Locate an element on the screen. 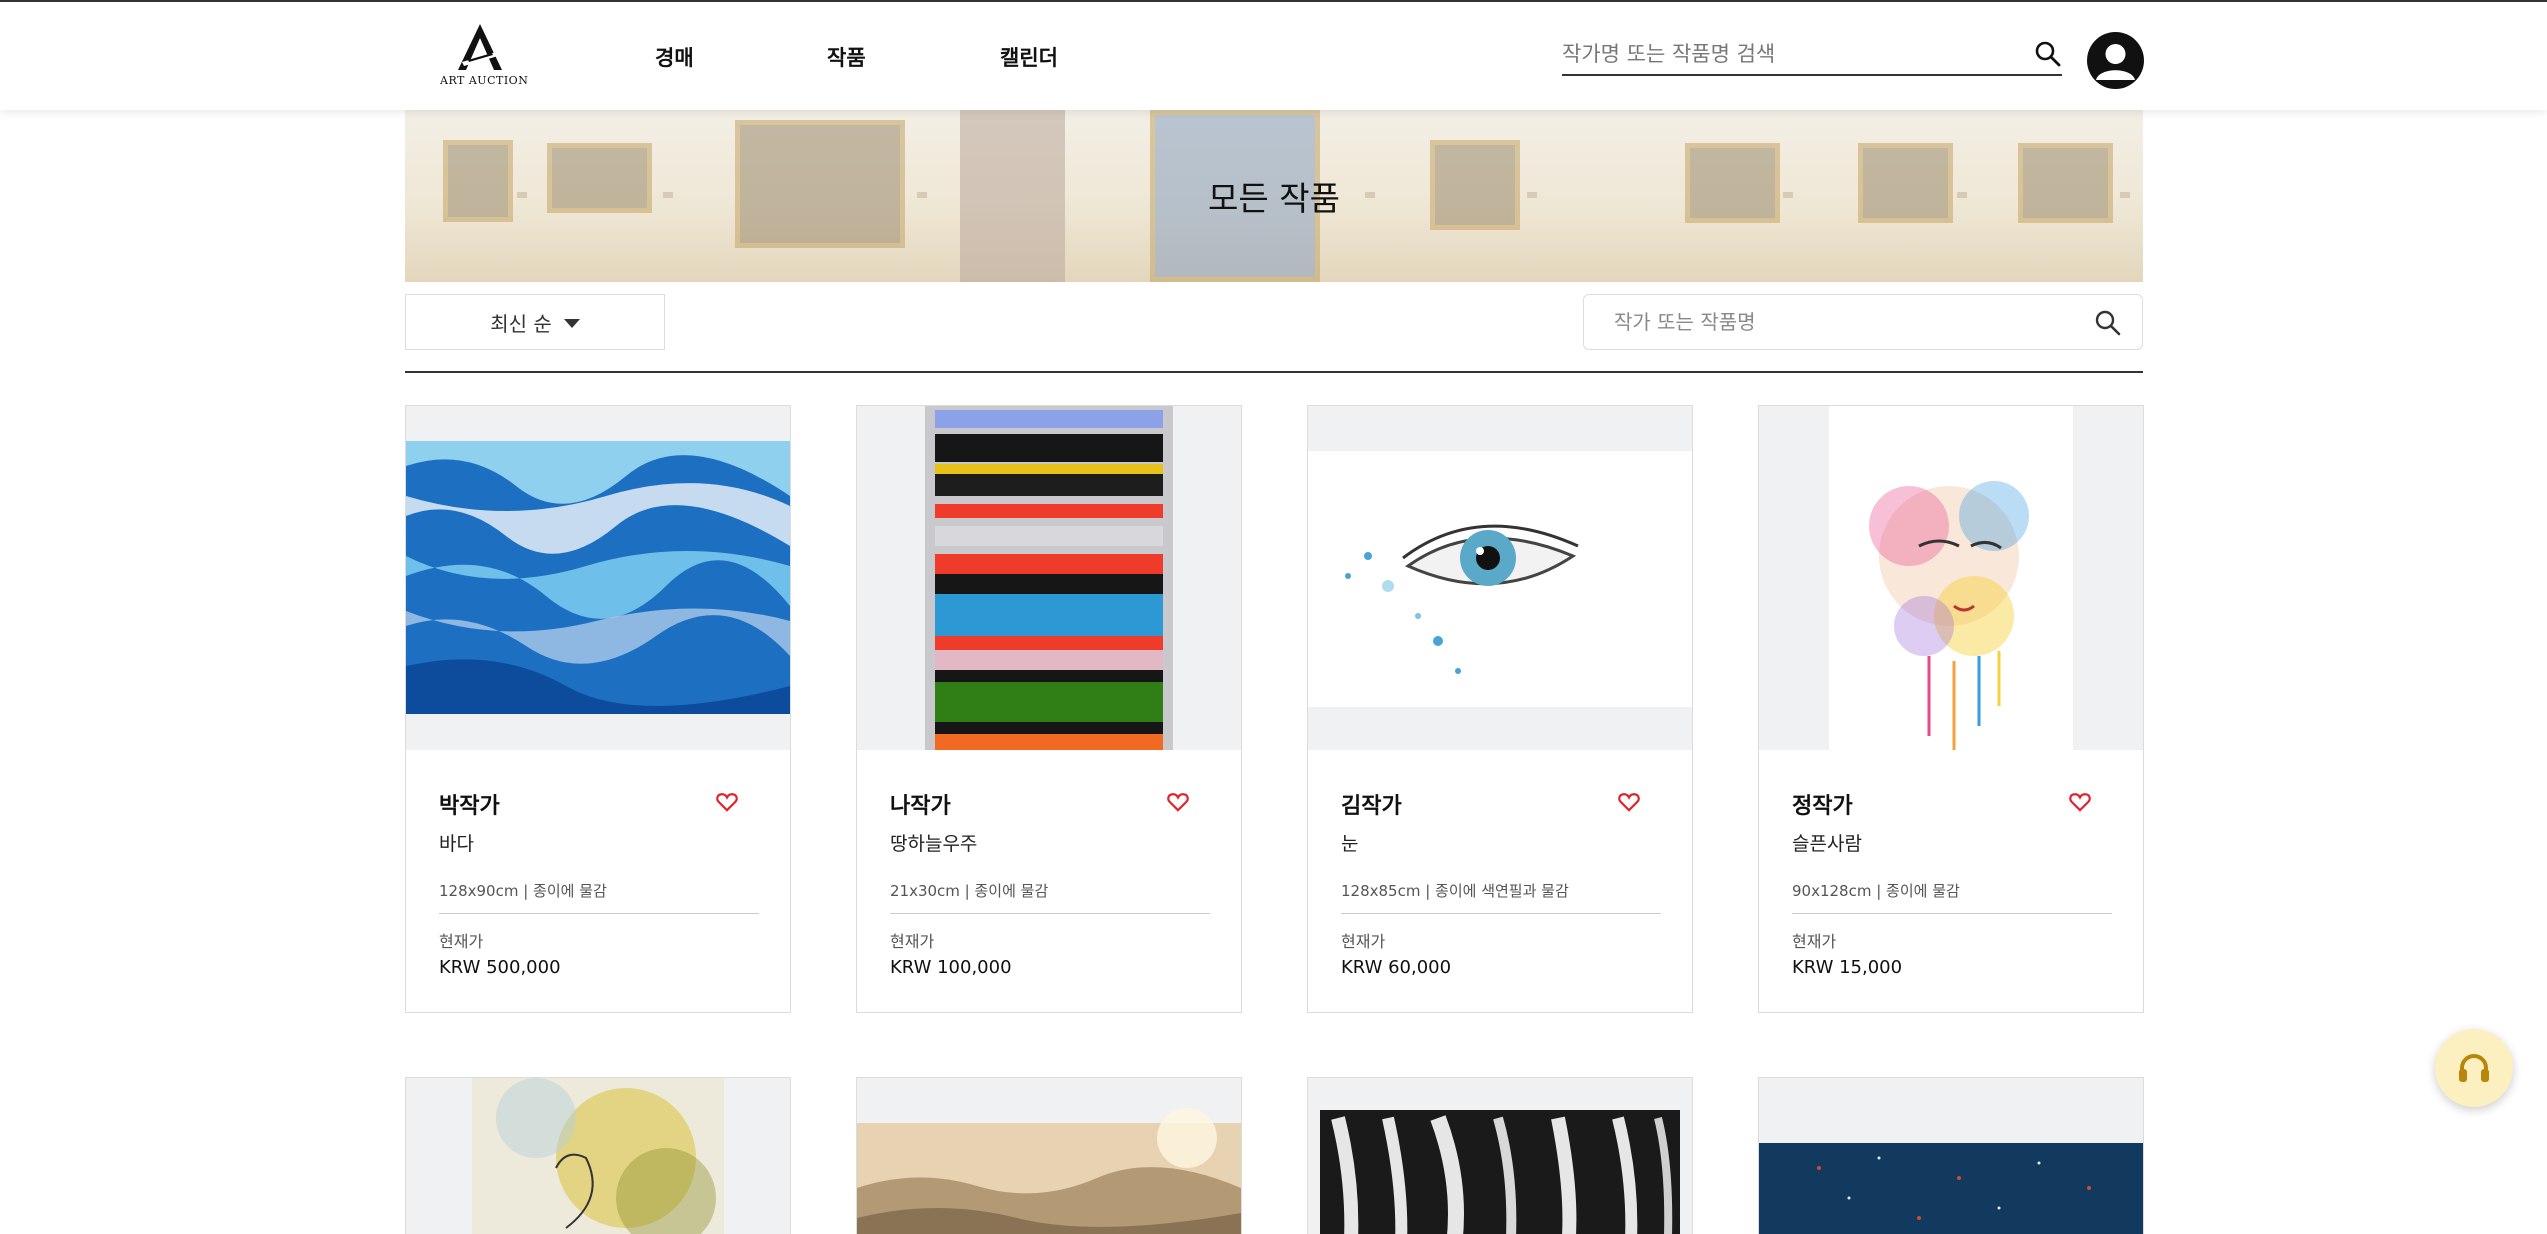 The height and width of the screenshot is (1234, 2547). nav-artworks: 작품 is located at coordinates (846, 57).